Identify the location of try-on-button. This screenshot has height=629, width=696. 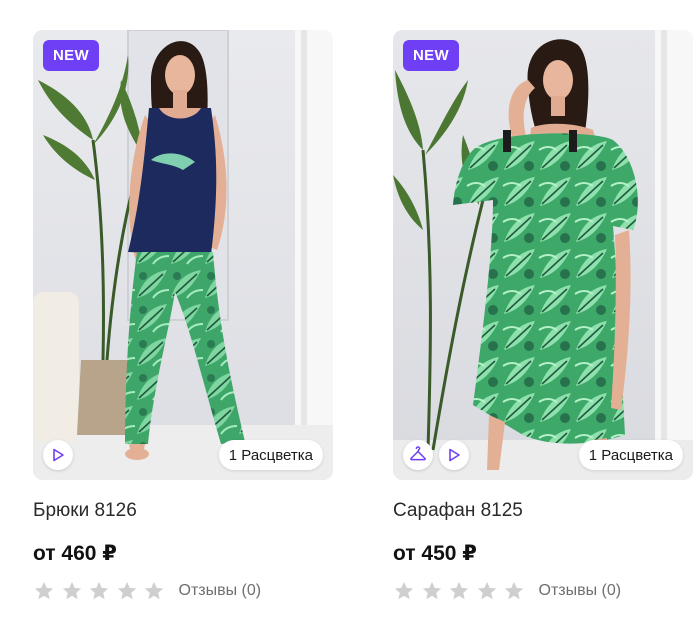
(418, 455).